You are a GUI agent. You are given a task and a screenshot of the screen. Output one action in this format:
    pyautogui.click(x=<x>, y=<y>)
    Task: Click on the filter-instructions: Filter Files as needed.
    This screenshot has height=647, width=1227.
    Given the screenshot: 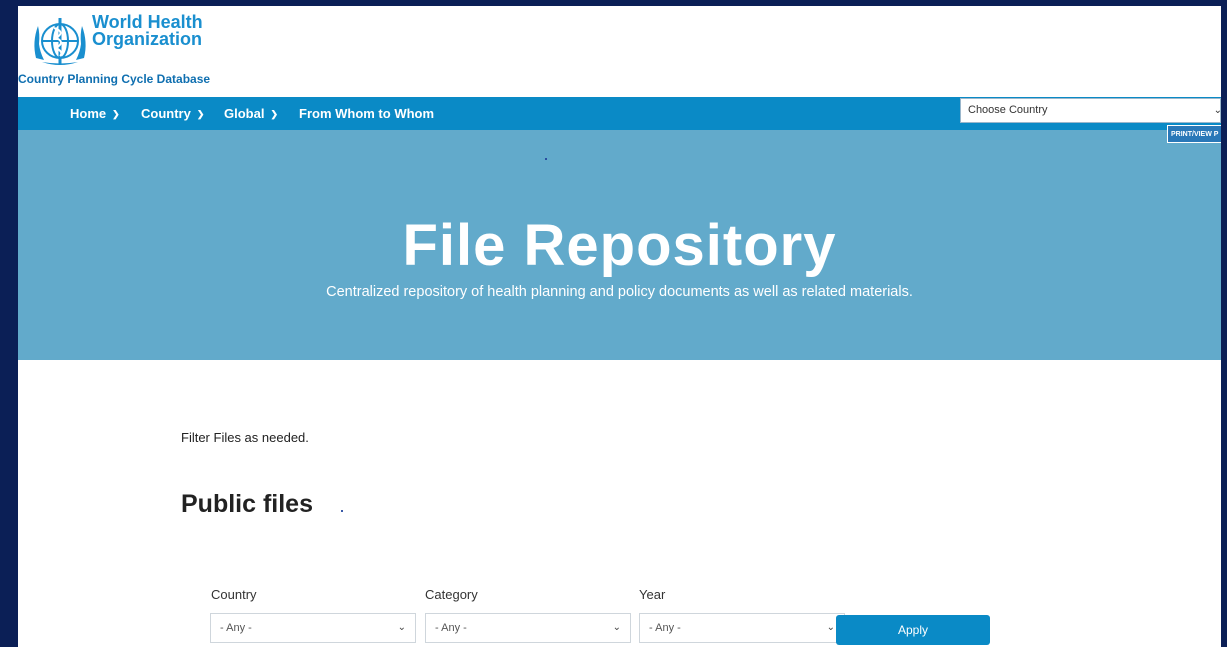 What is the action you would take?
    pyautogui.click(x=245, y=437)
    